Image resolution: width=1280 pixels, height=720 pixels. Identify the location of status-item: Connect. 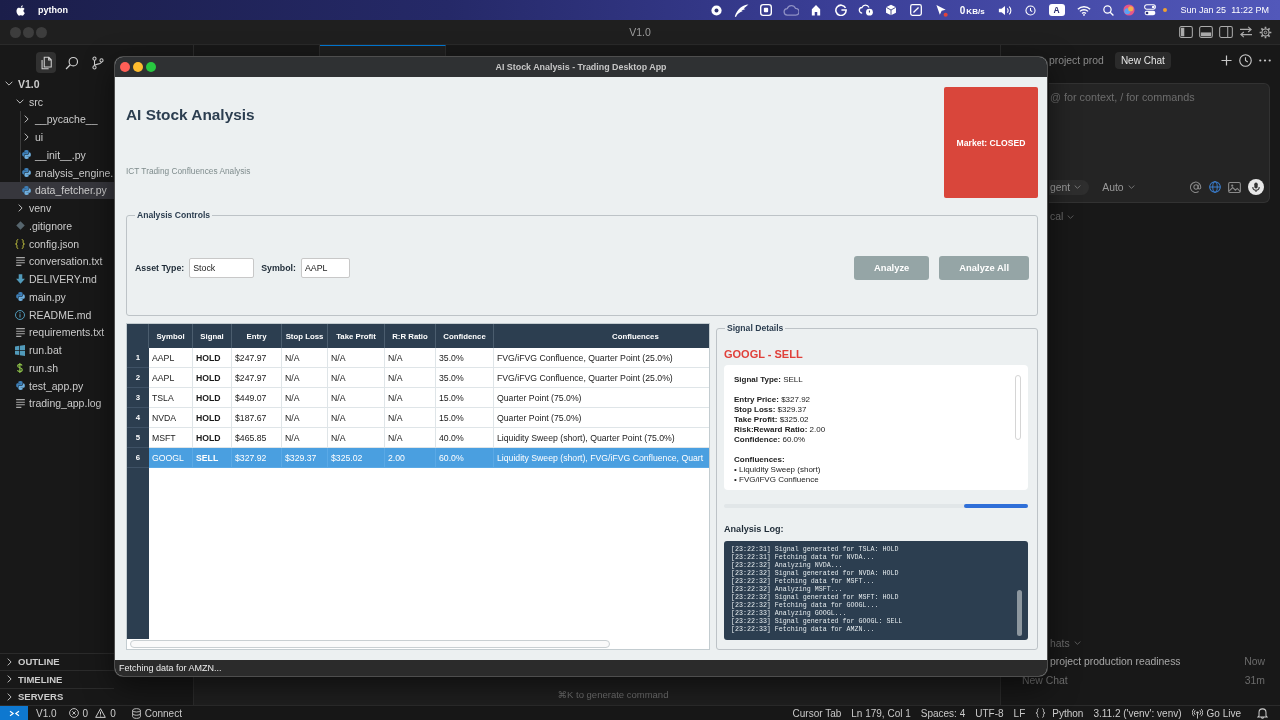
(156, 713).